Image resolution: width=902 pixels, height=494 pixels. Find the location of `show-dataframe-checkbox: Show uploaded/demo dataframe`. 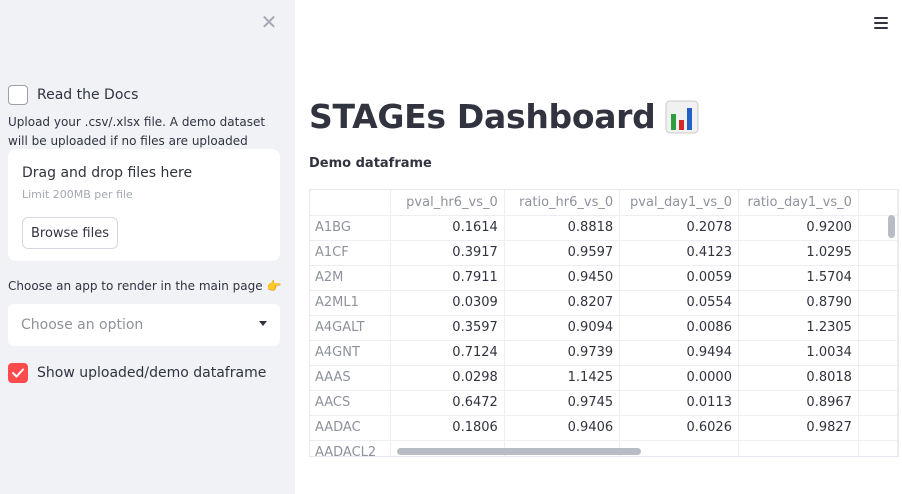

show-dataframe-checkbox: Show uploaded/demo dataframe is located at coordinates (137, 373).